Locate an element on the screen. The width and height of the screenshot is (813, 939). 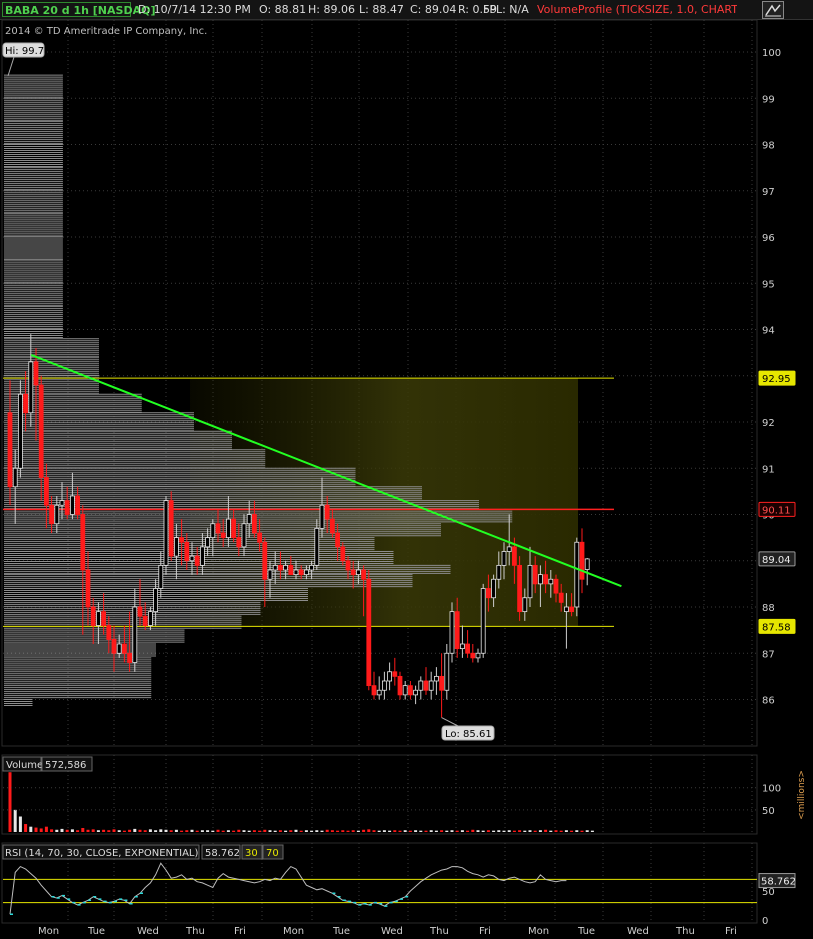
rsi-title: RSI (14, 70, 30, CLOSE, EXPONENTIAL) is located at coordinates (101, 853).